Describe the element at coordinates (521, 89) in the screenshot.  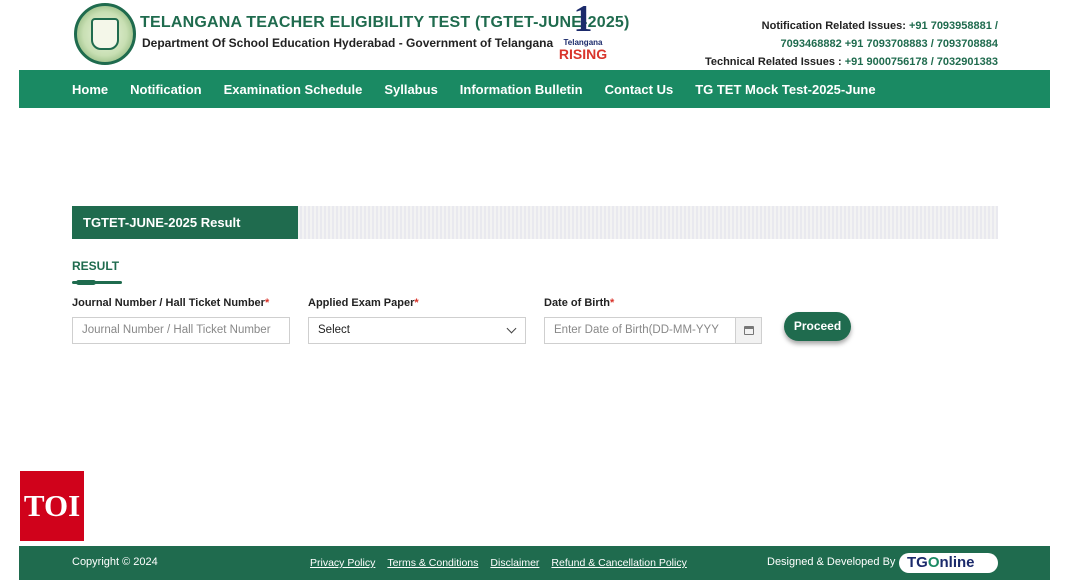
I see `nav-information-bulletin: Information Bulletin` at that location.